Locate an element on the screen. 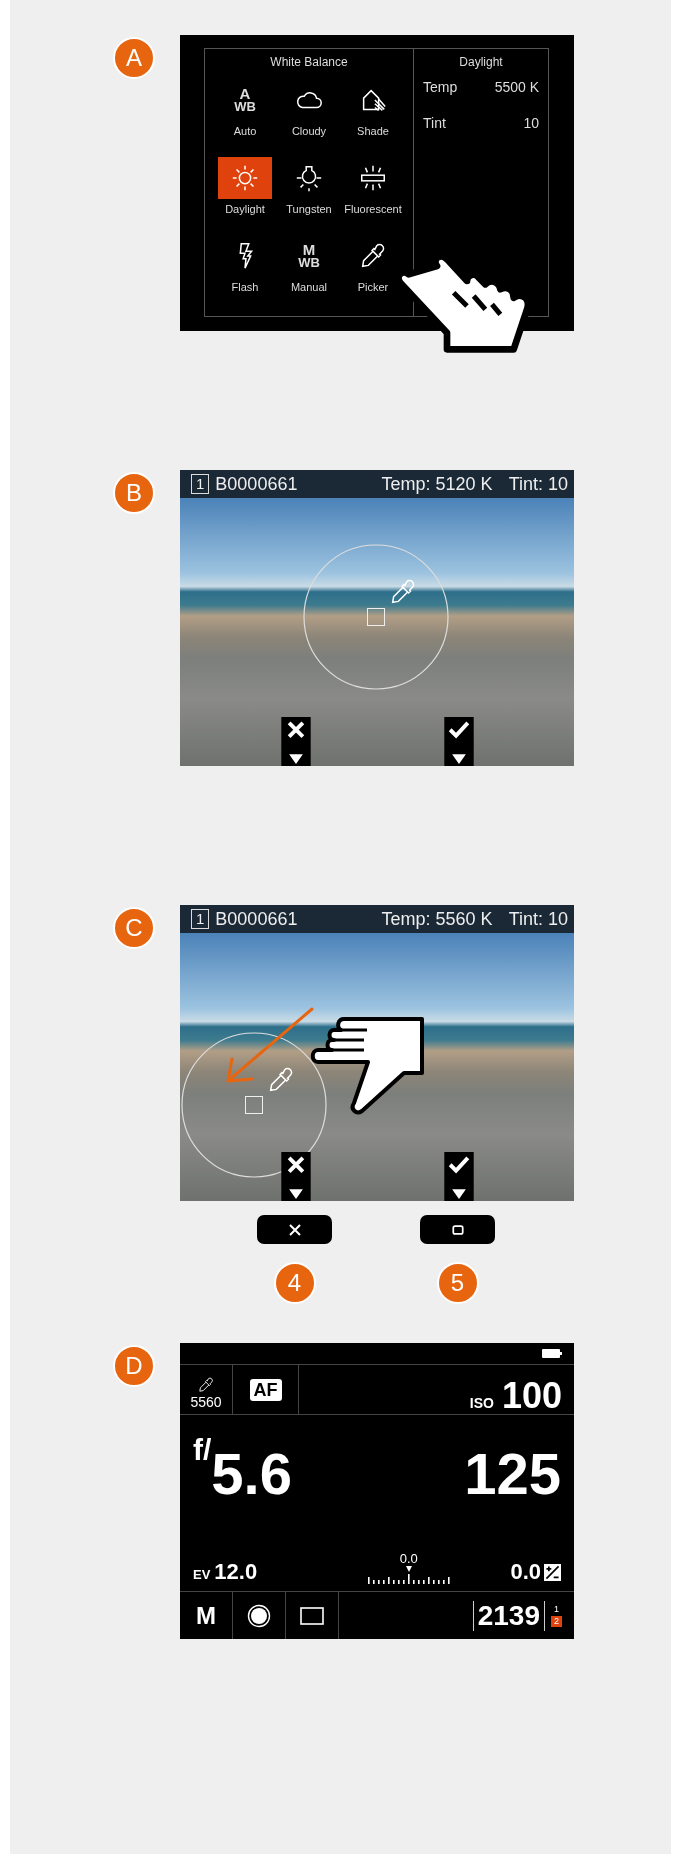  setting-label: Tint is located at coordinates (434, 124).